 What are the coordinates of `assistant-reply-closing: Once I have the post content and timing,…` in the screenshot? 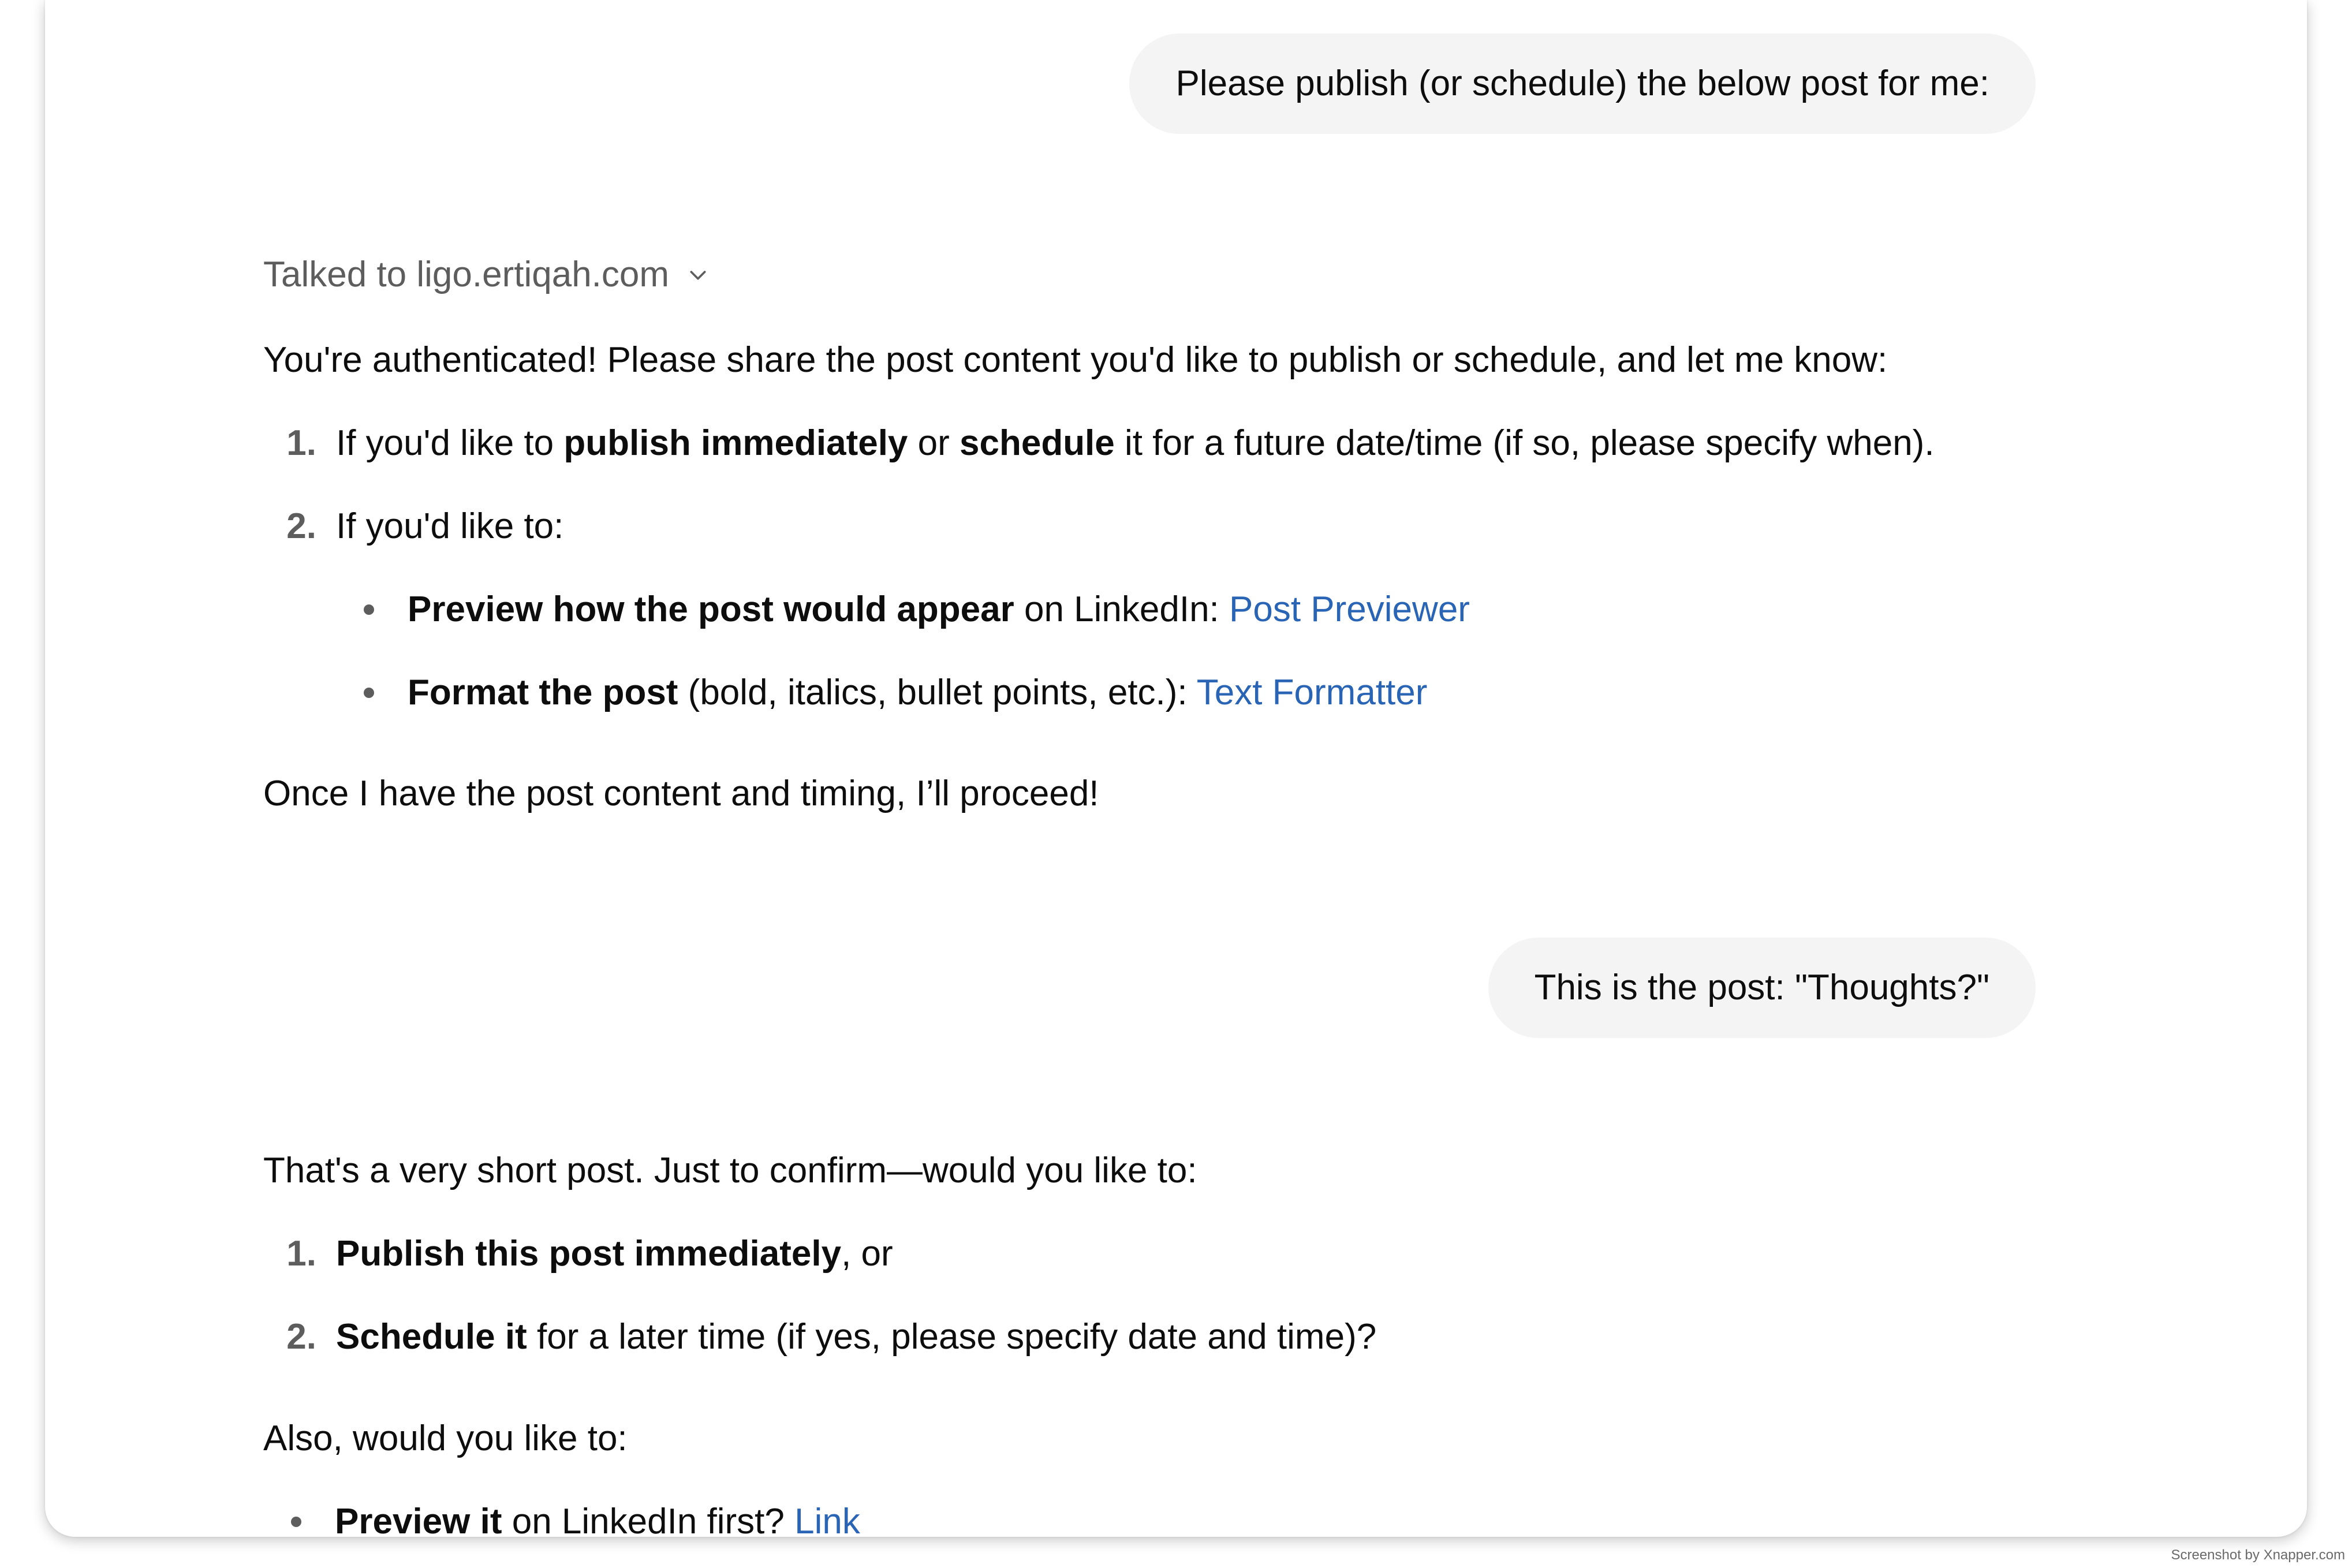 It's located at (681, 793).